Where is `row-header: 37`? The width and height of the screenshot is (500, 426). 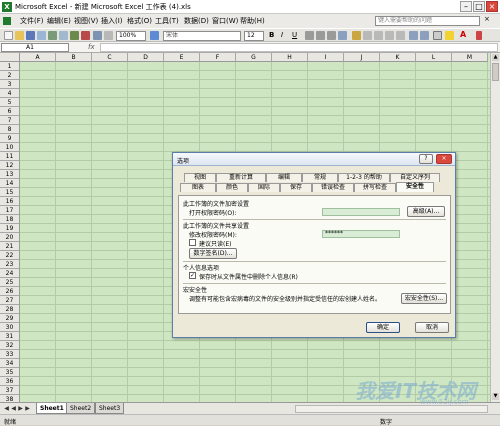
row-header: 37 is located at coordinates (10, 390).